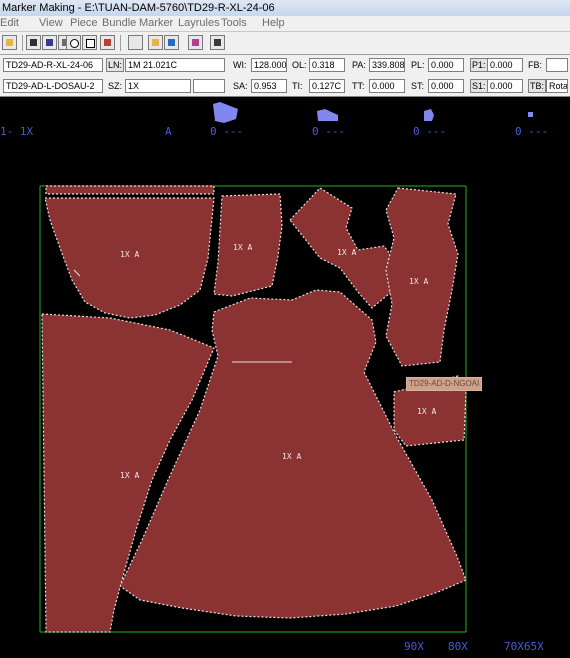 This screenshot has width=570, height=658. What do you see at coordinates (458, 646) in the screenshot?
I see `ruler-mark: 80X` at bounding box center [458, 646].